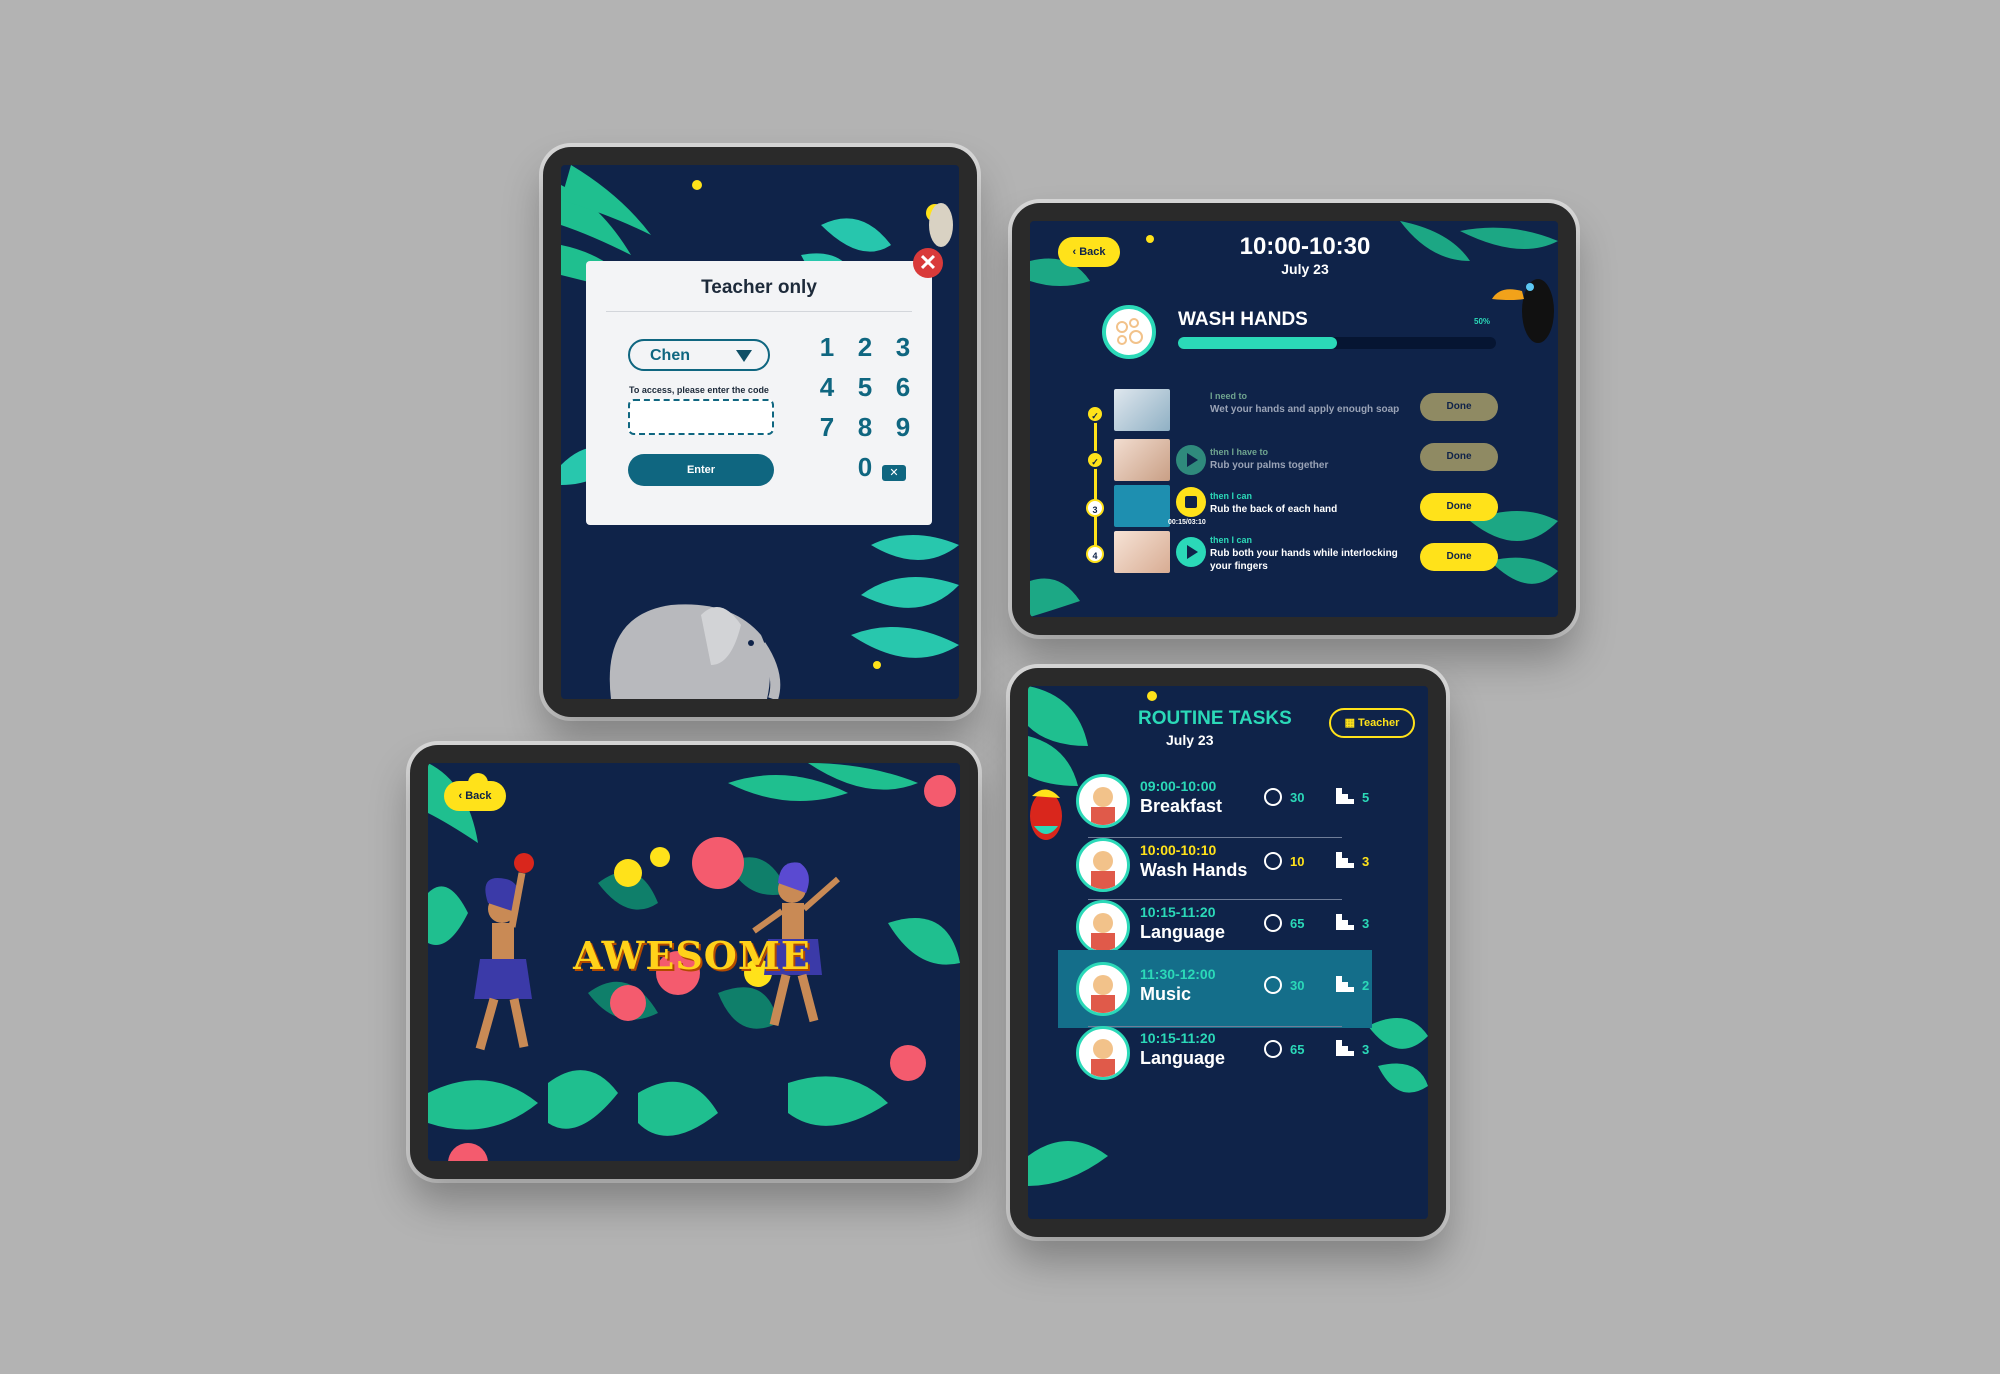 The height and width of the screenshot is (1374, 2000). I want to click on keypad-key-2: 2, so click(865, 347).